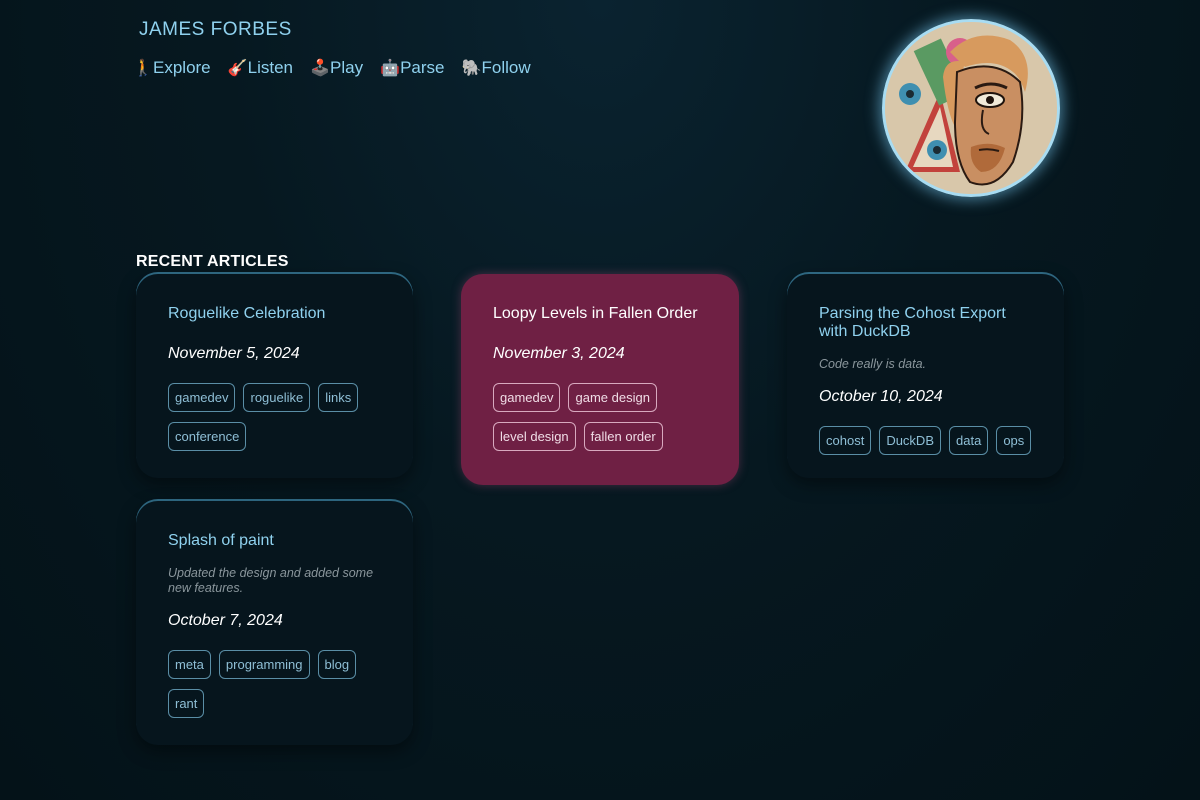 This screenshot has height=800, width=1200. Describe the element at coordinates (873, 364) in the screenshot. I see `article-description: Code really is data.` at that location.